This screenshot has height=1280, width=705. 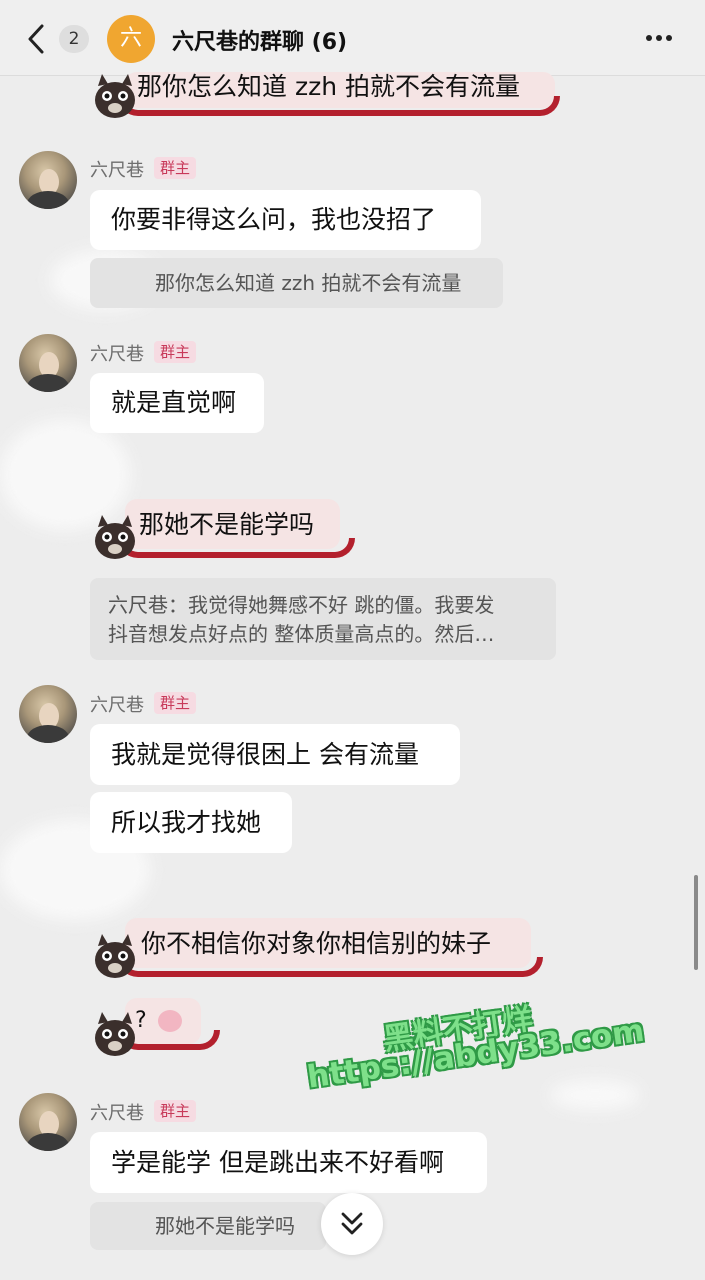 What do you see at coordinates (285, 220) in the screenshot?
I see `message-bubble: 你要非得这么问，我也没招了` at bounding box center [285, 220].